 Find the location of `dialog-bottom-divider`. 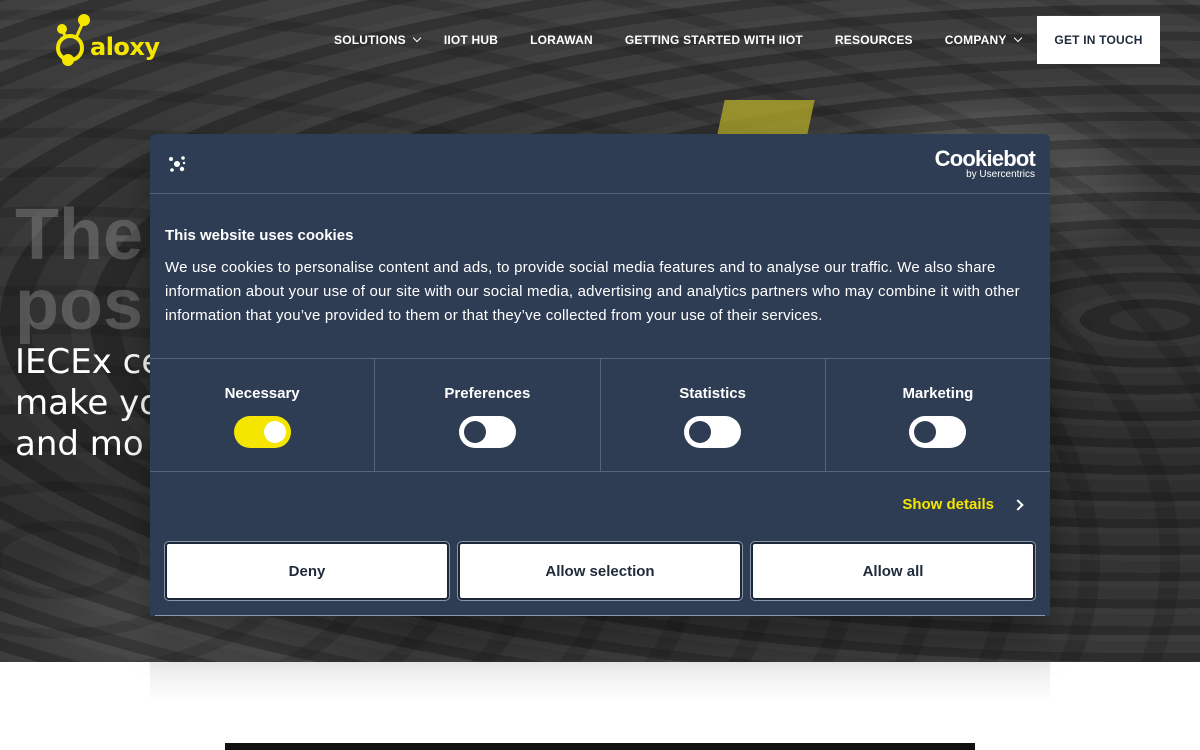

dialog-bottom-divider is located at coordinates (600, 615).